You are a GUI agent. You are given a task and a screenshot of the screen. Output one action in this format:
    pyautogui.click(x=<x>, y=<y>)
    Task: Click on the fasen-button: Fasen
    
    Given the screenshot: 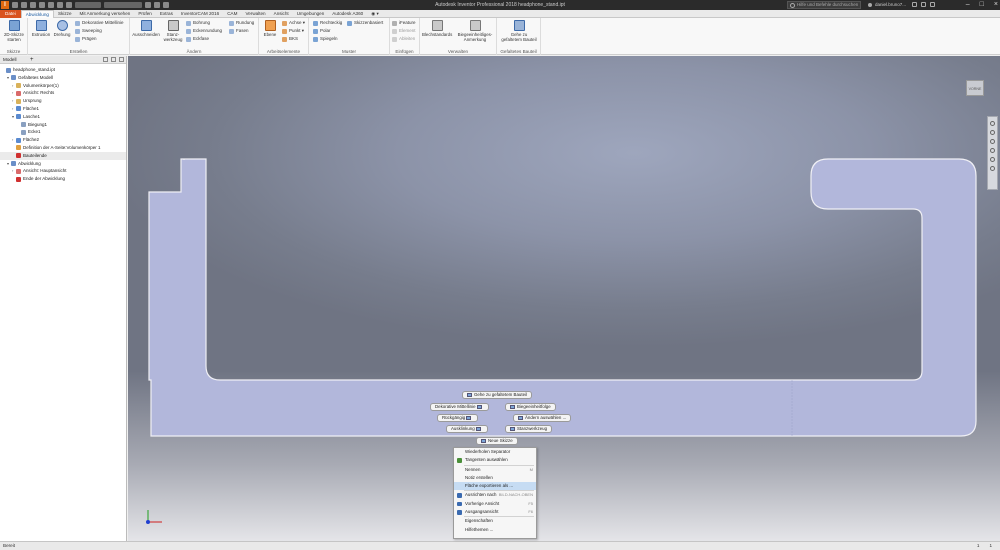 What is the action you would take?
    pyautogui.click(x=239, y=31)
    